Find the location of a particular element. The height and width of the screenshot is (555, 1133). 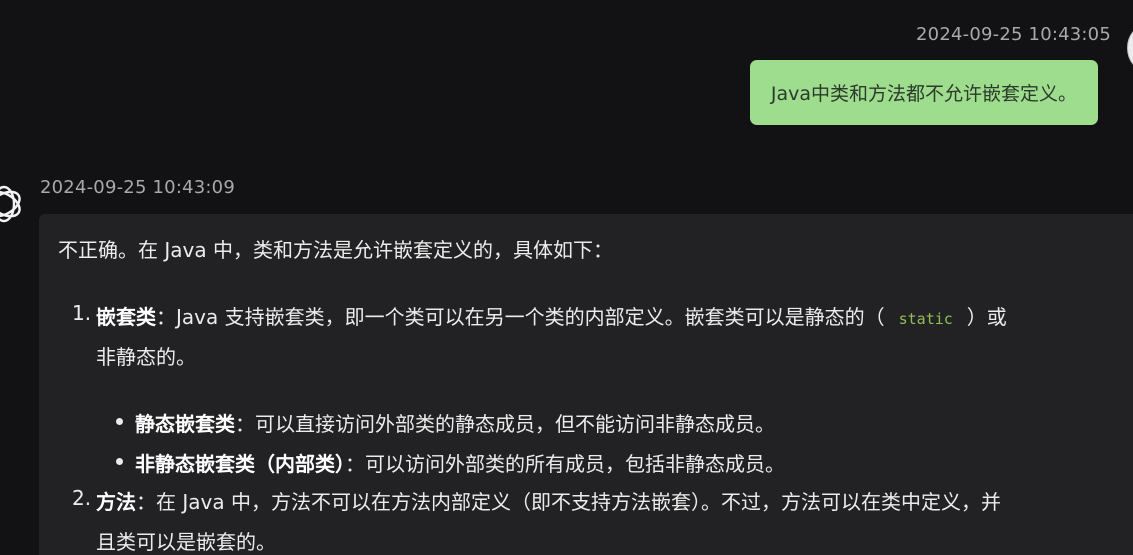

list-number: 1. is located at coordinates (82, 313).